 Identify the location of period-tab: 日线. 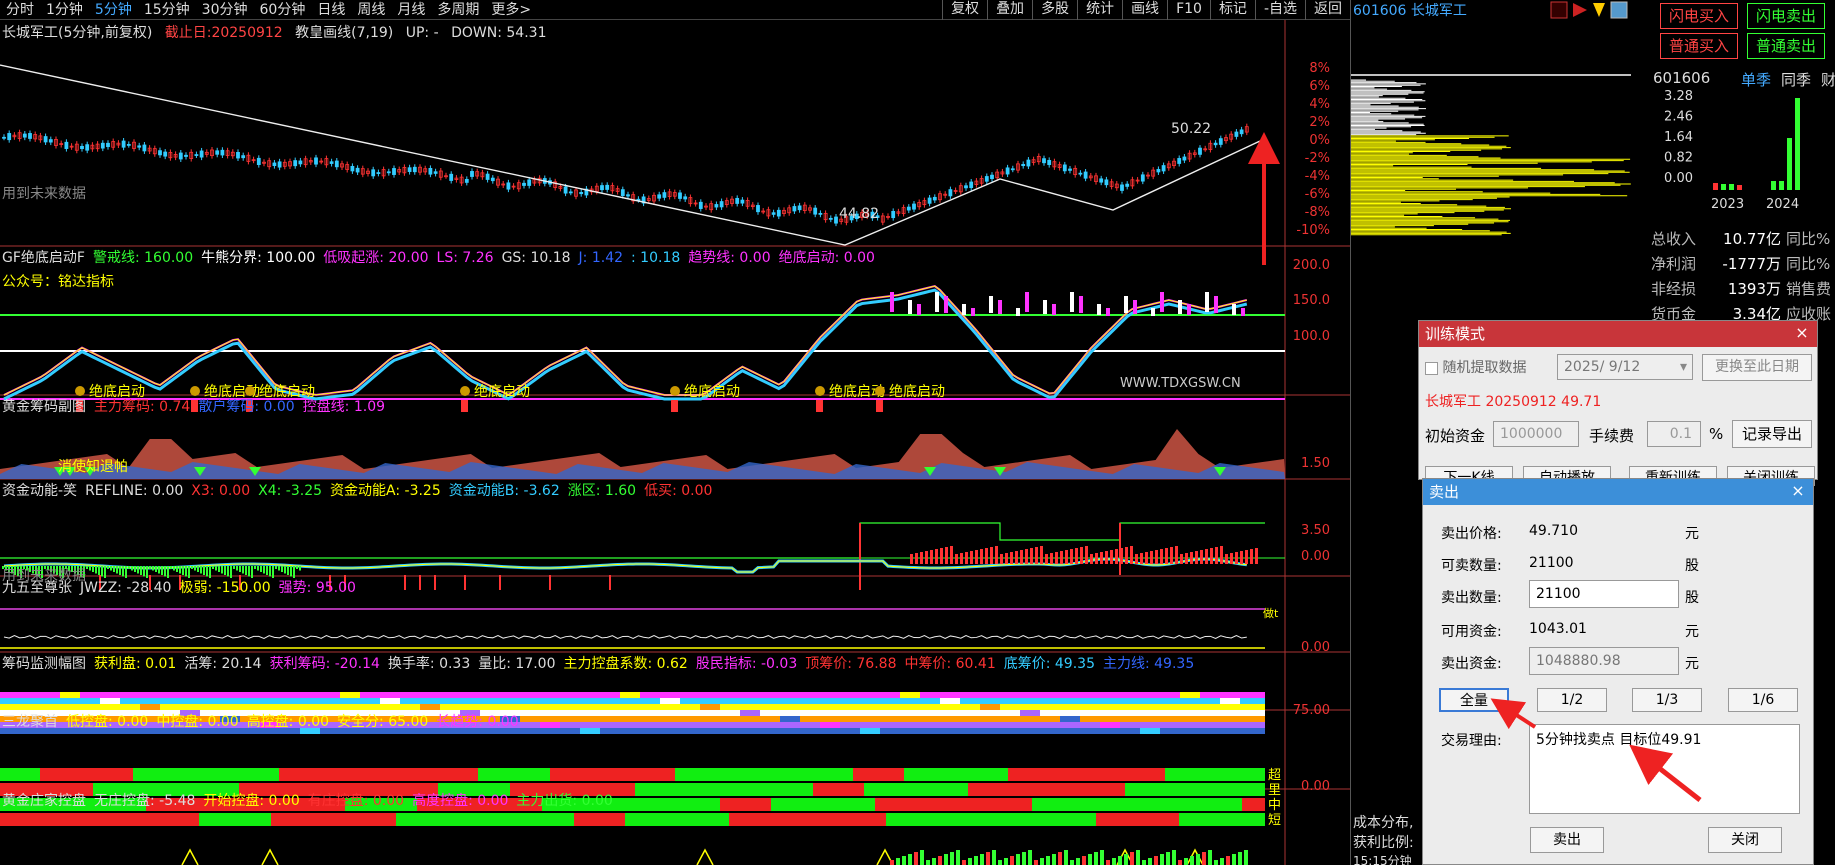
(331, 10).